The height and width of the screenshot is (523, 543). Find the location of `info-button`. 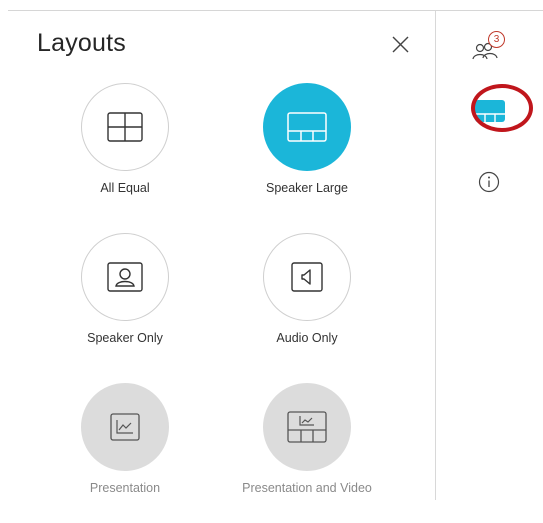

info-button is located at coordinates (489, 182).